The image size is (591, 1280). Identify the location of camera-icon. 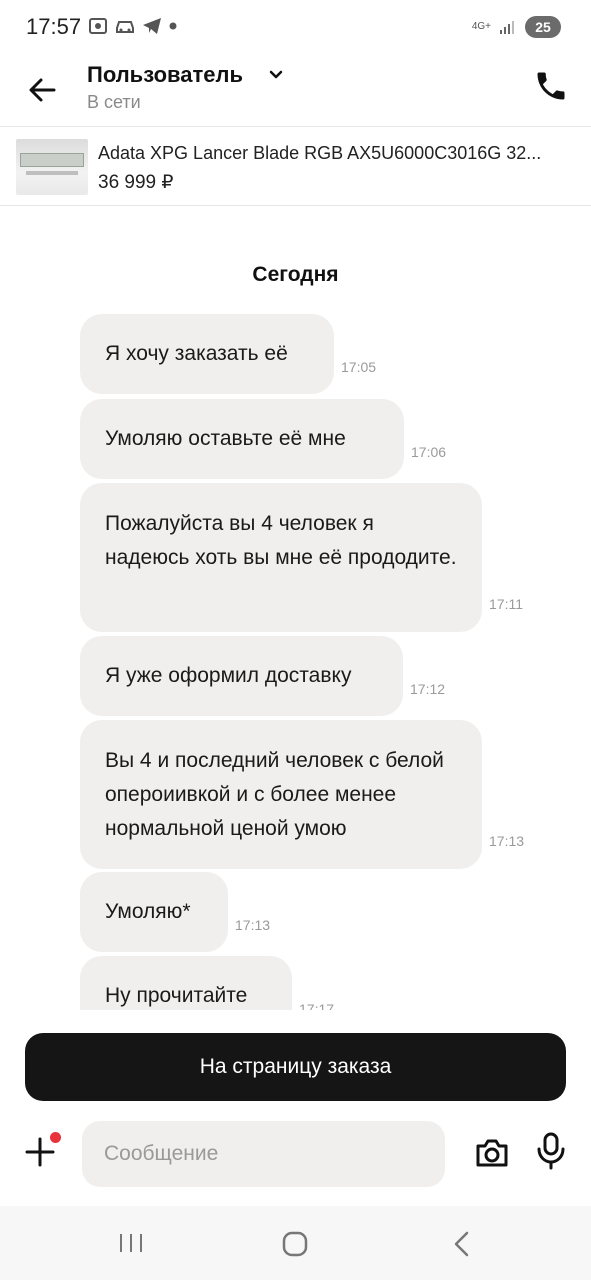
(492, 1153).